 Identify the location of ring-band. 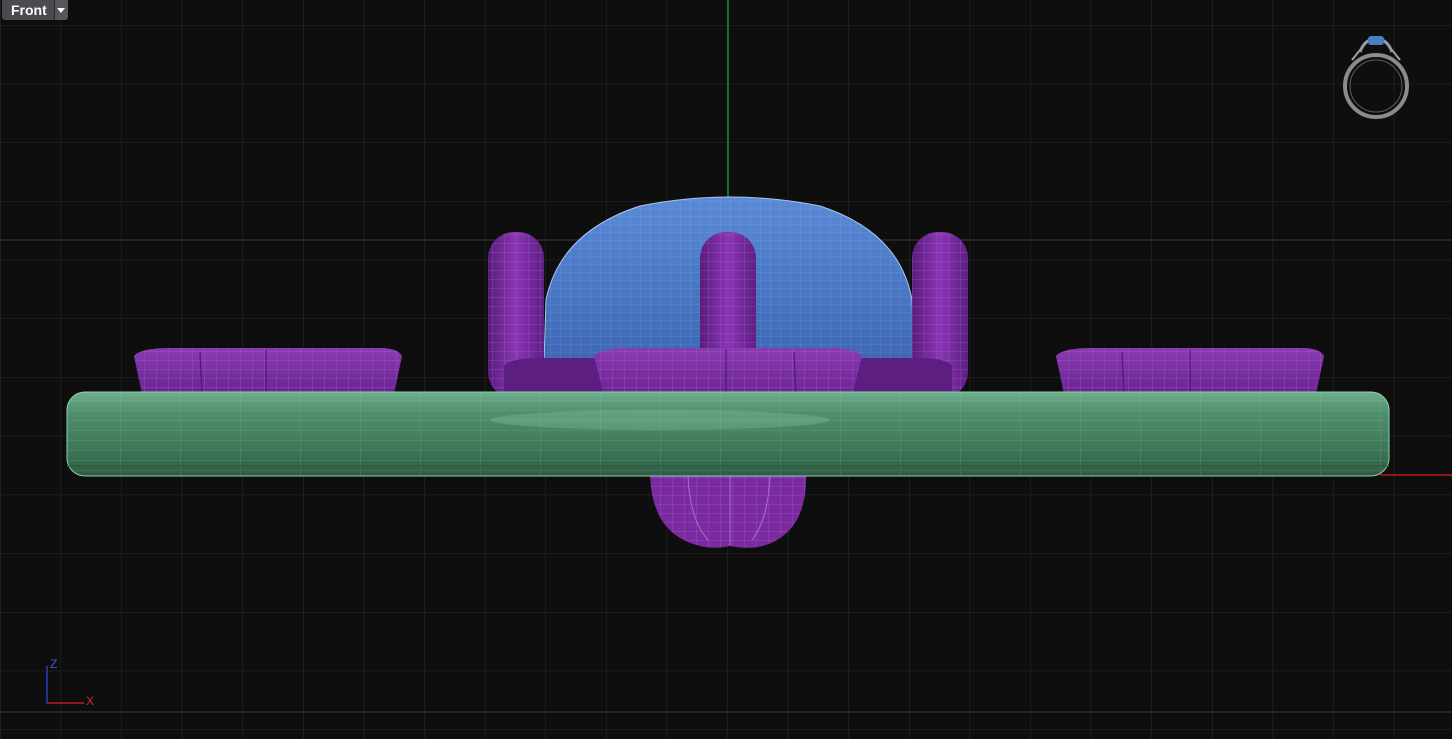
(728, 434).